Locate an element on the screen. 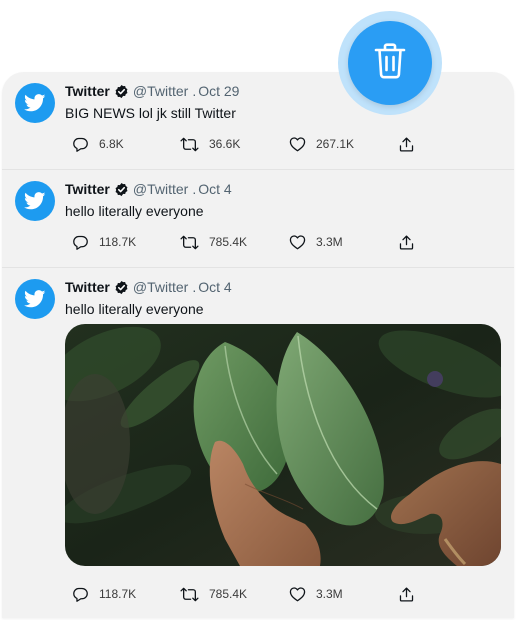 Image resolution: width=516 pixels, height=620 pixels. delete-button-ring is located at coordinates (390, 63).